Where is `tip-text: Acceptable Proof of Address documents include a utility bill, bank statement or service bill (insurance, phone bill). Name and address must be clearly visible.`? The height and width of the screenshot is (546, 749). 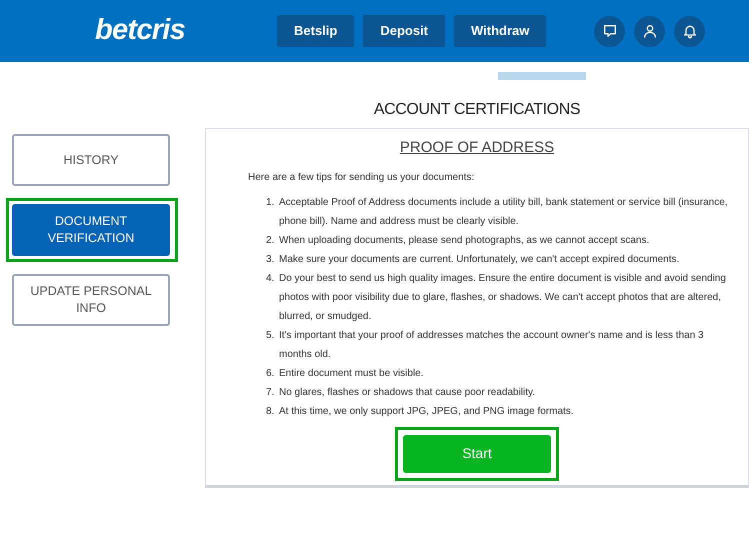
tip-text: Acceptable Proof of Address documents include a utility bill, bank statement or service bill (insurance, phone bill). Name and address must be clearly visible. is located at coordinates (504, 212).